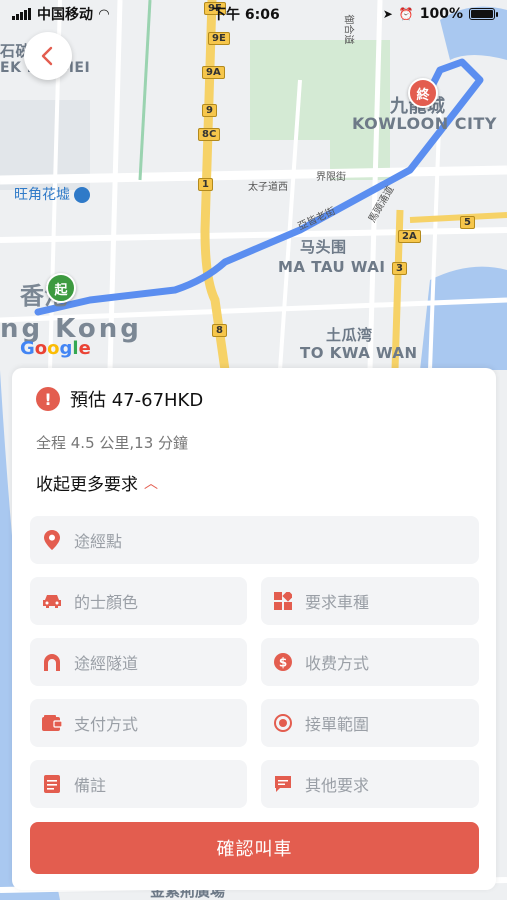  I want to click on status-right: ➤ ⏰ 100%, so click(440, 14).